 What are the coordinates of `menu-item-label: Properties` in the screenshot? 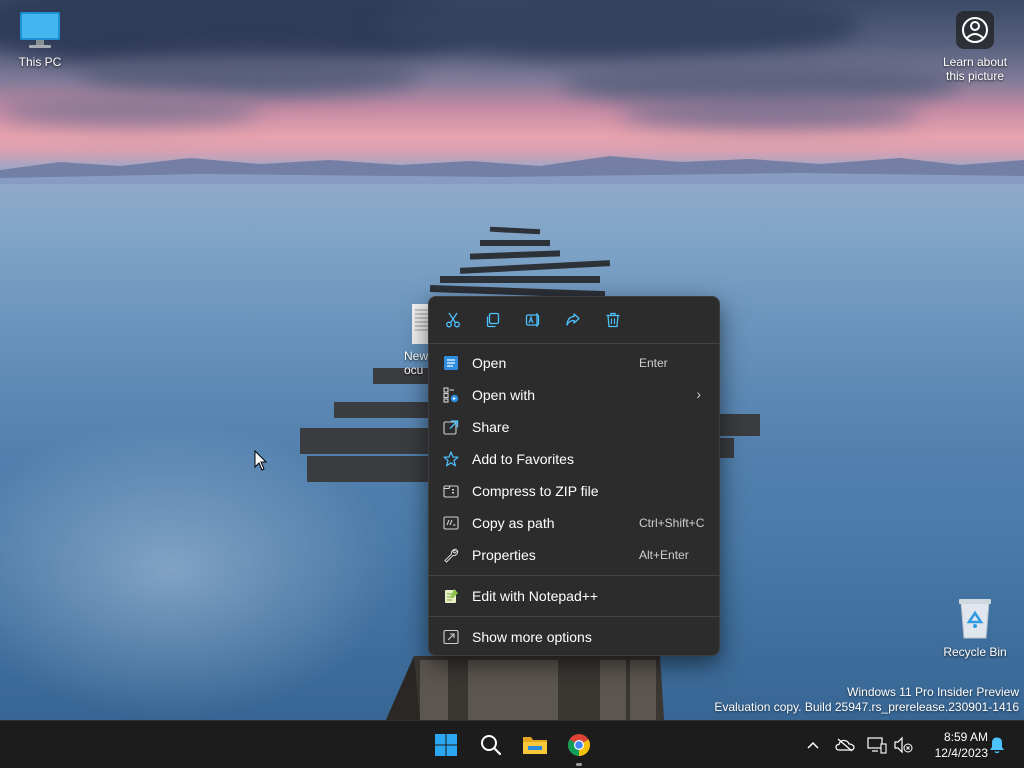 It's located at (504, 555).